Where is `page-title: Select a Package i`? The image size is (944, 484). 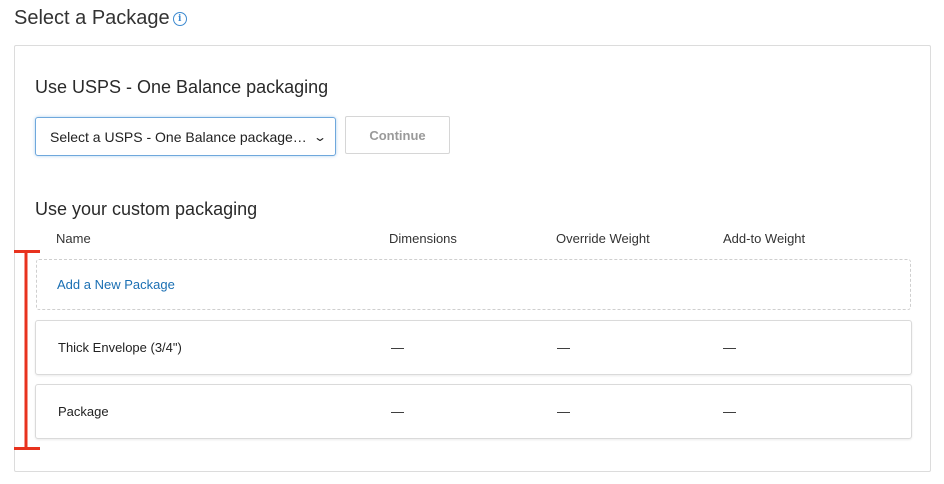 page-title: Select a Package i is located at coordinates (100, 18).